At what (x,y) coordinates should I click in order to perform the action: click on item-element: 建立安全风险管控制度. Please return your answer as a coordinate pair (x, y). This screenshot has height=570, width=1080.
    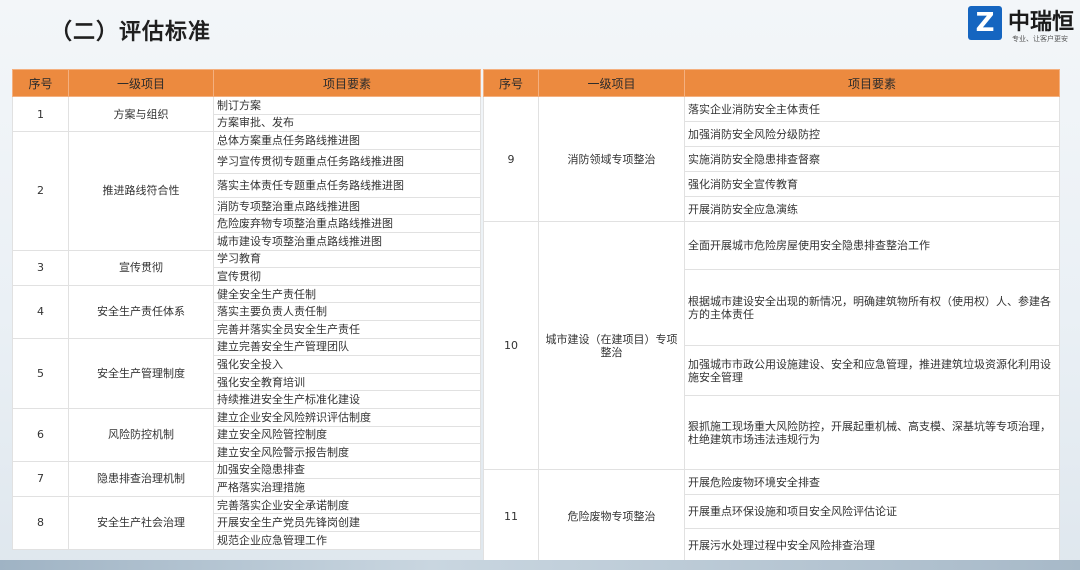
    Looking at the image, I should click on (347, 435).